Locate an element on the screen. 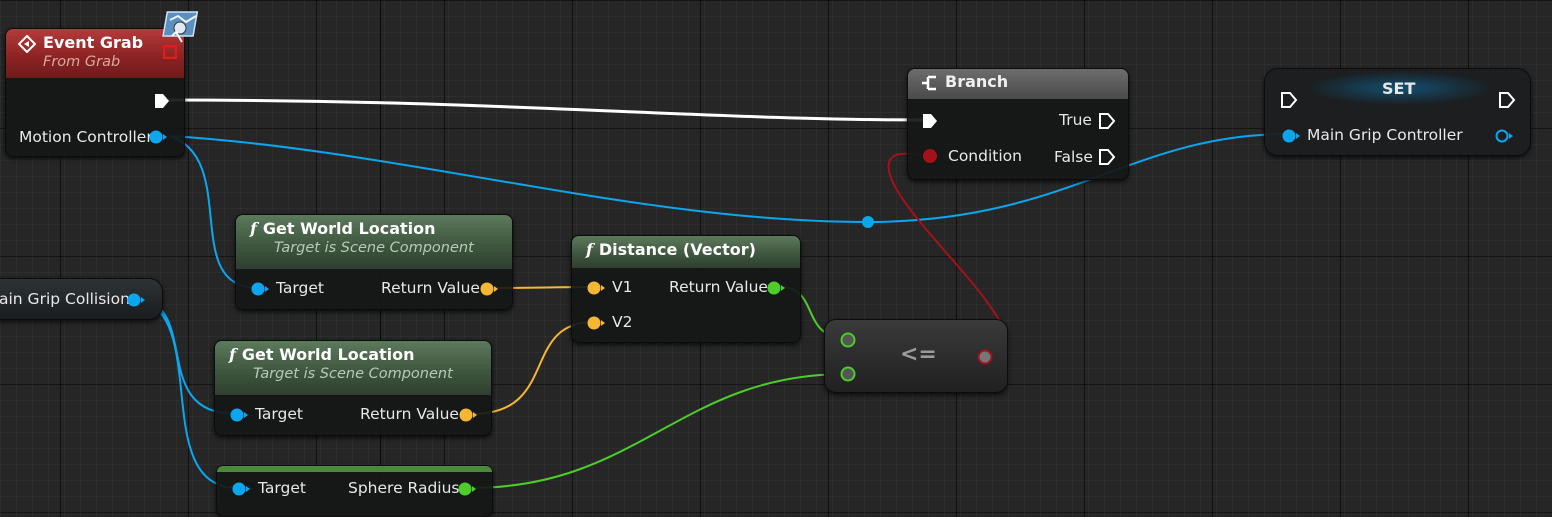 This screenshot has width=1552, height=517. gwl1-target-pin is located at coordinates (260, 291).